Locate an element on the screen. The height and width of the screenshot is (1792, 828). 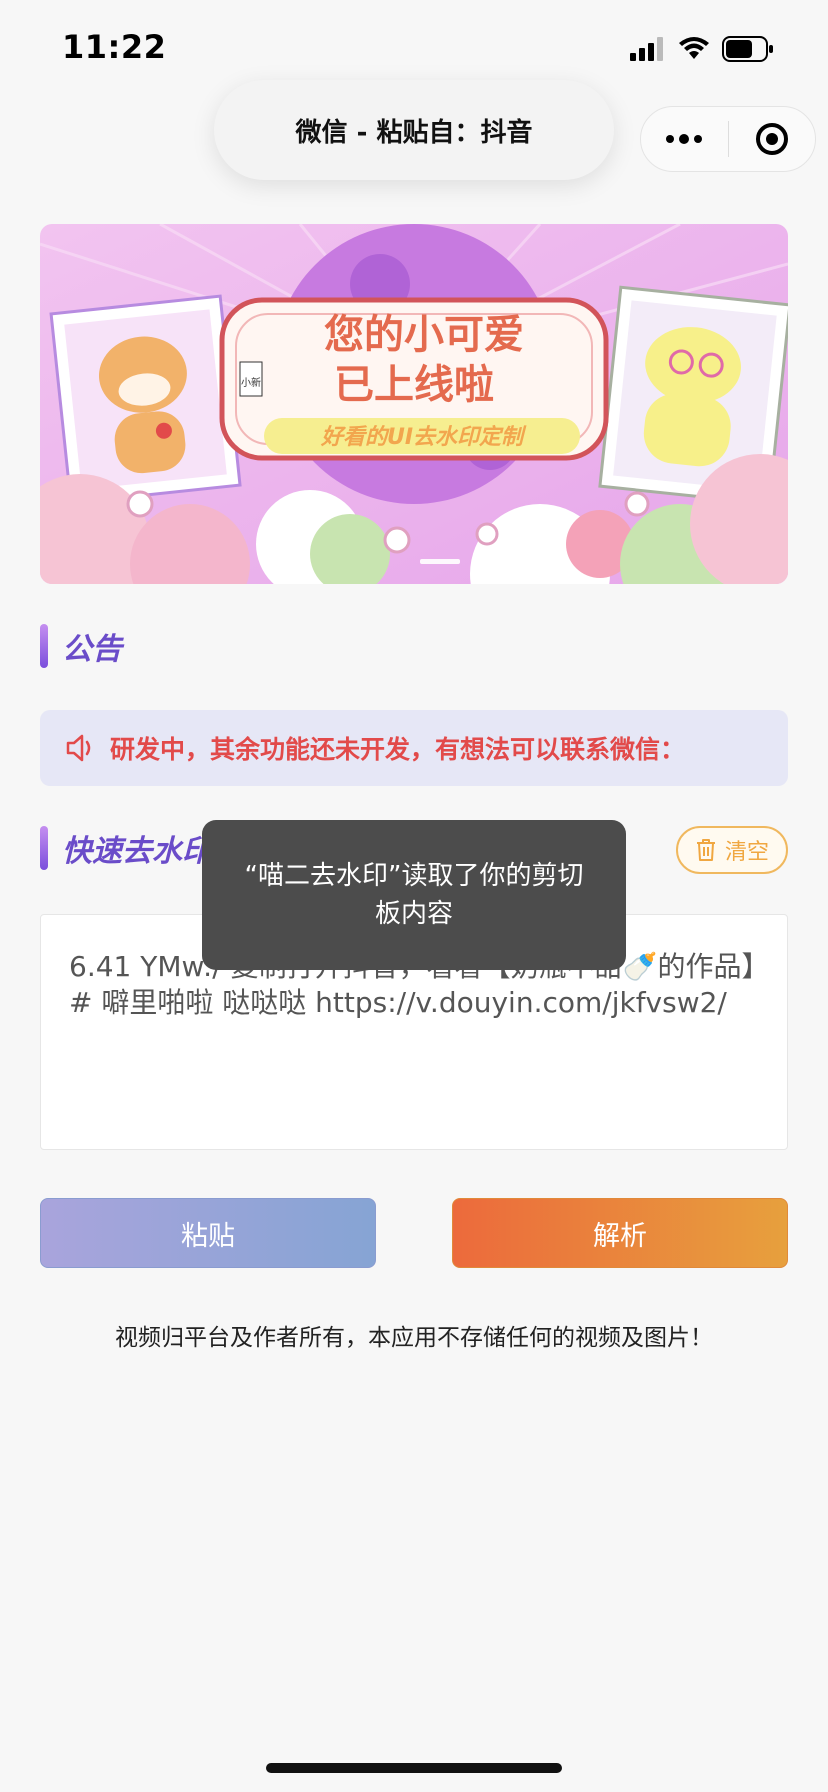
trash-icon is located at coordinates (705, 850).